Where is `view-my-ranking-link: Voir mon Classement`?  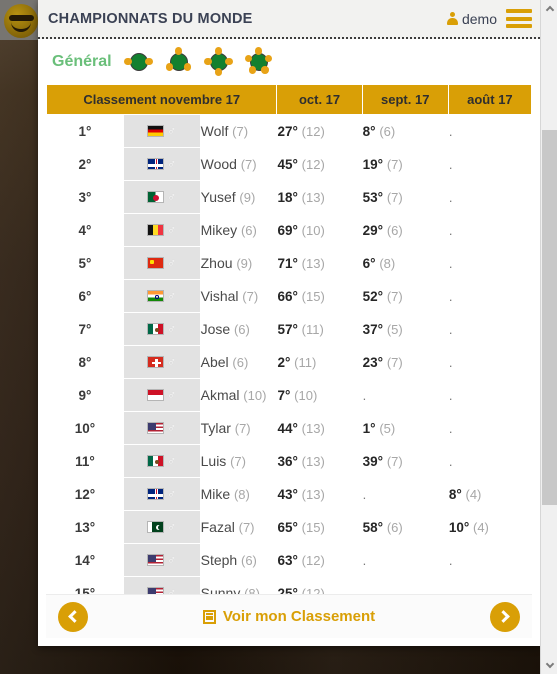
view-my-ranking-link: Voir mon Classement is located at coordinates (288, 616).